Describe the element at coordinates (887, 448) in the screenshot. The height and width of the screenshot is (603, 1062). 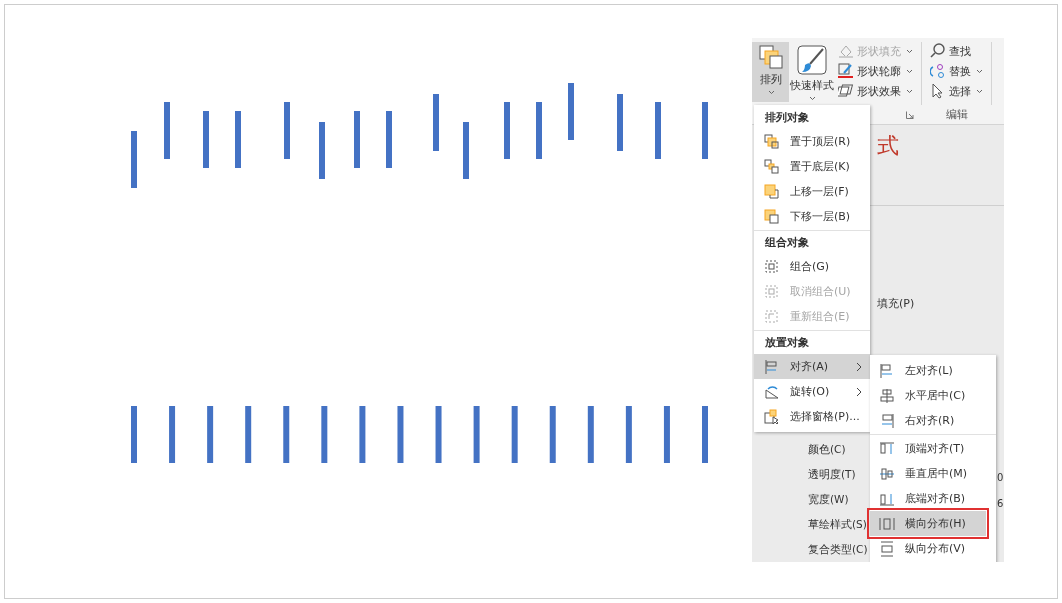
I see `align-top-icon` at that location.